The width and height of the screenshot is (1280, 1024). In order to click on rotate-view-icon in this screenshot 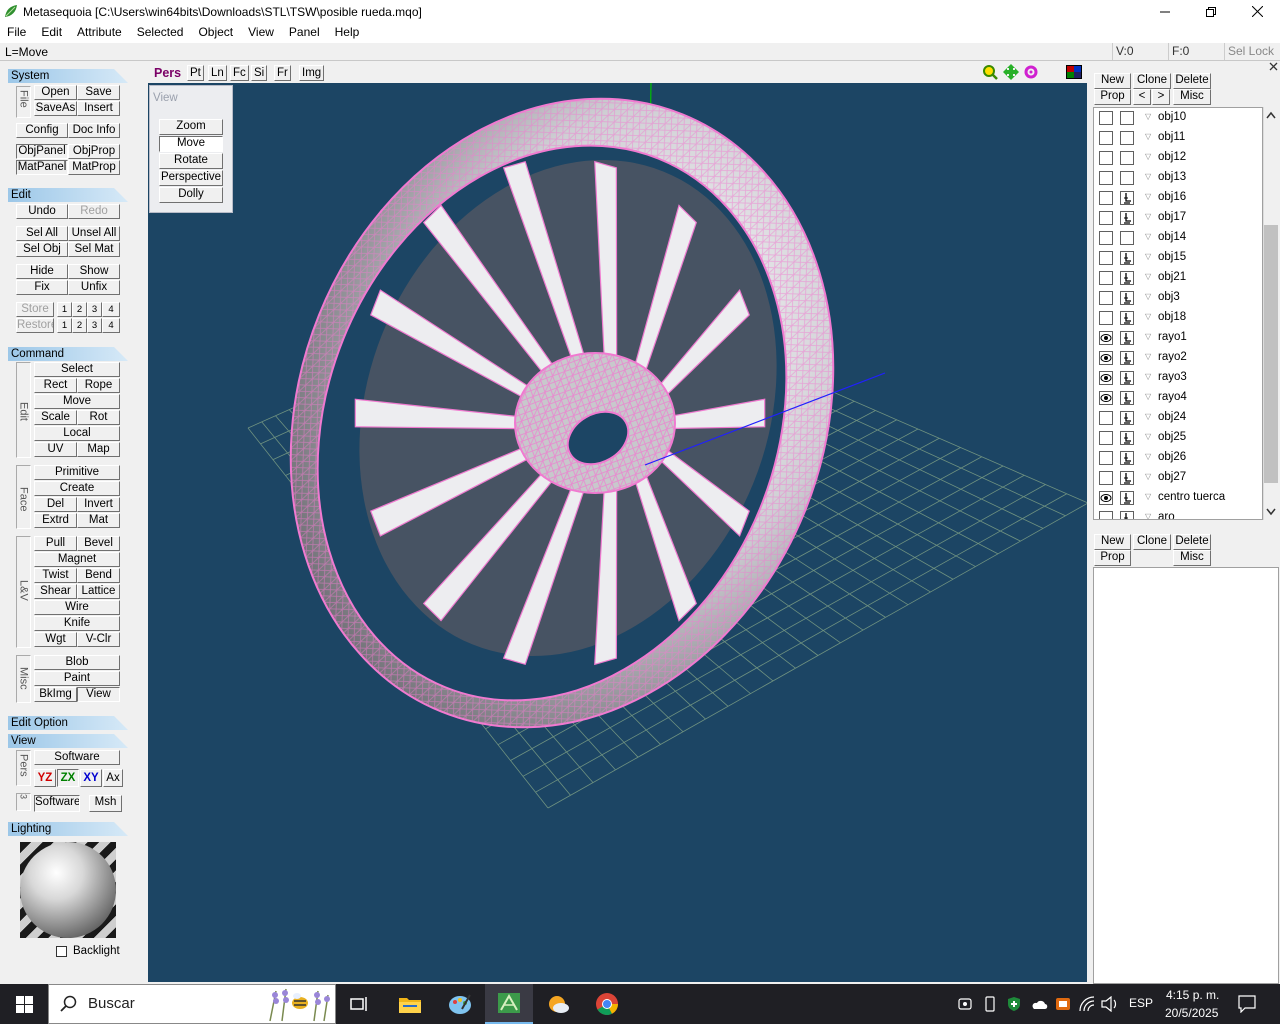, I will do `click(1031, 72)`.